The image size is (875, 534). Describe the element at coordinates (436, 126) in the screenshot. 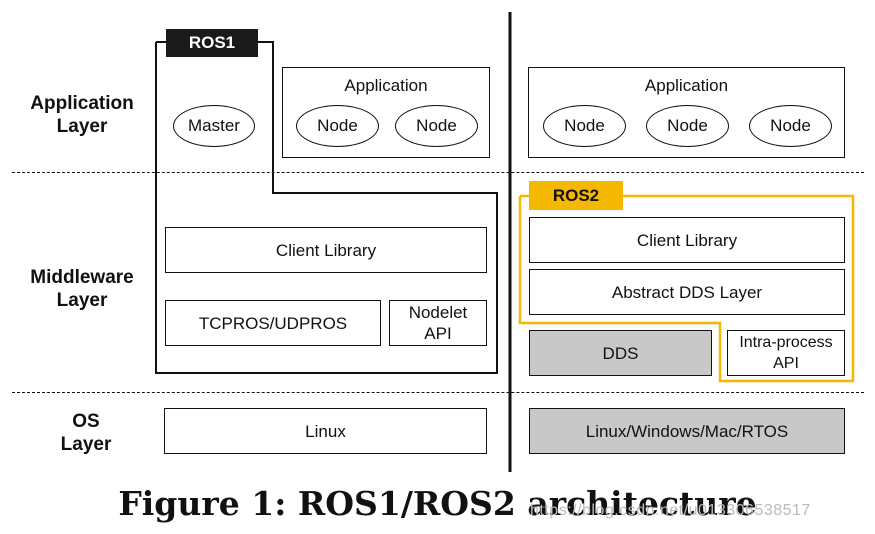

I see `ros1-node-2: Node` at that location.